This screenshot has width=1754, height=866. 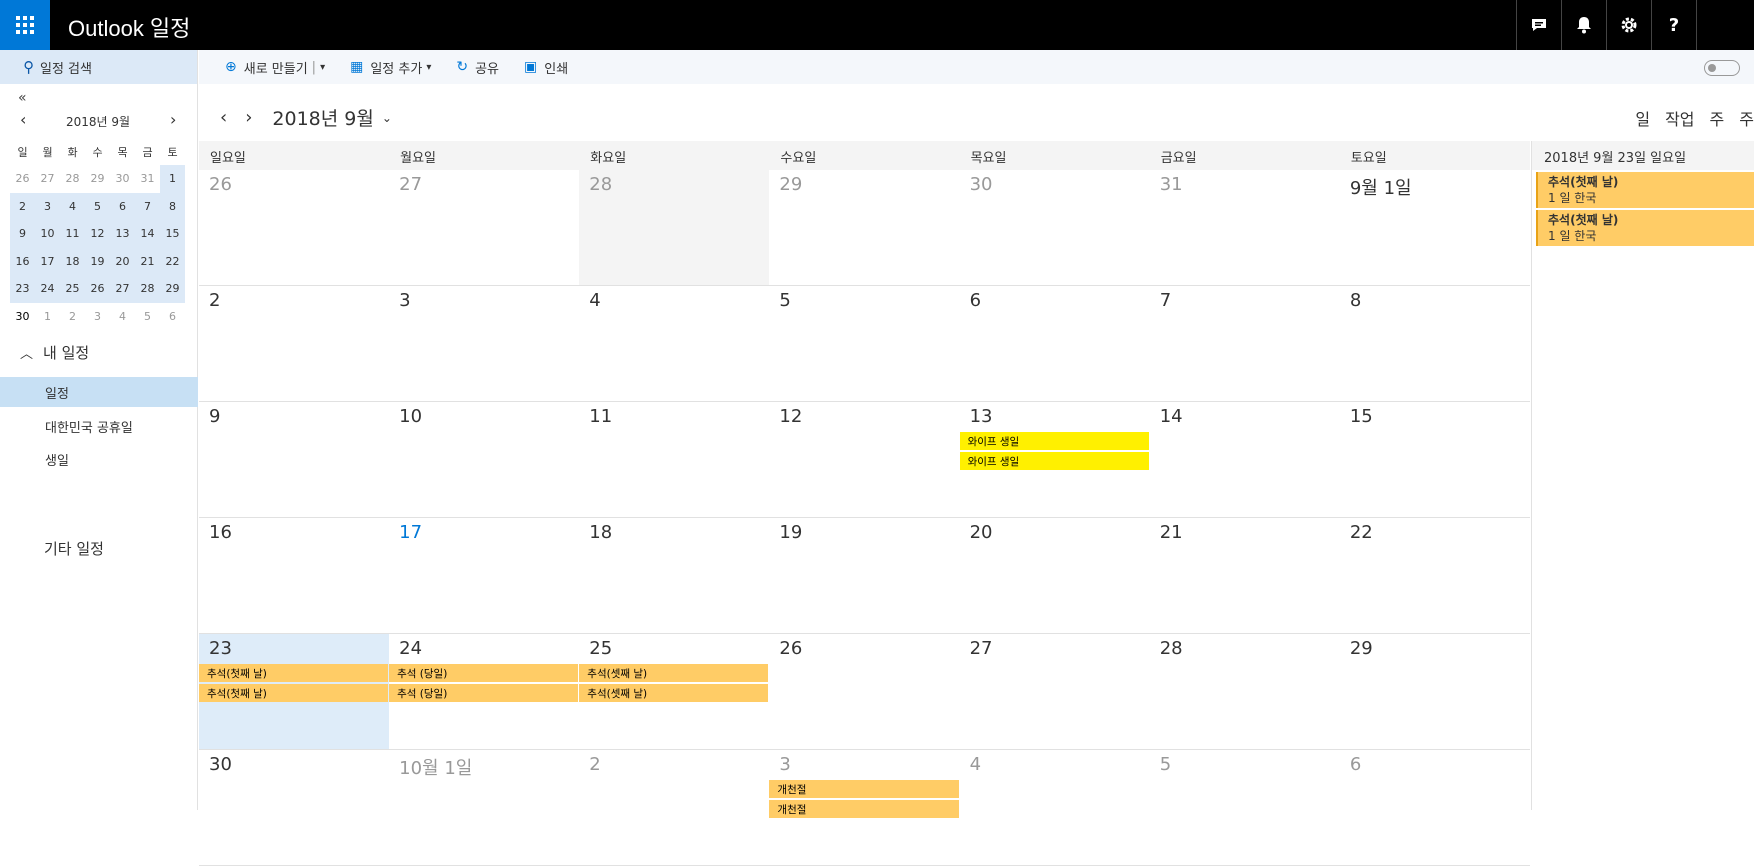 What do you see at coordinates (864, 808) in the screenshot?
I see `day-cell: 3 개천절 개천절` at bounding box center [864, 808].